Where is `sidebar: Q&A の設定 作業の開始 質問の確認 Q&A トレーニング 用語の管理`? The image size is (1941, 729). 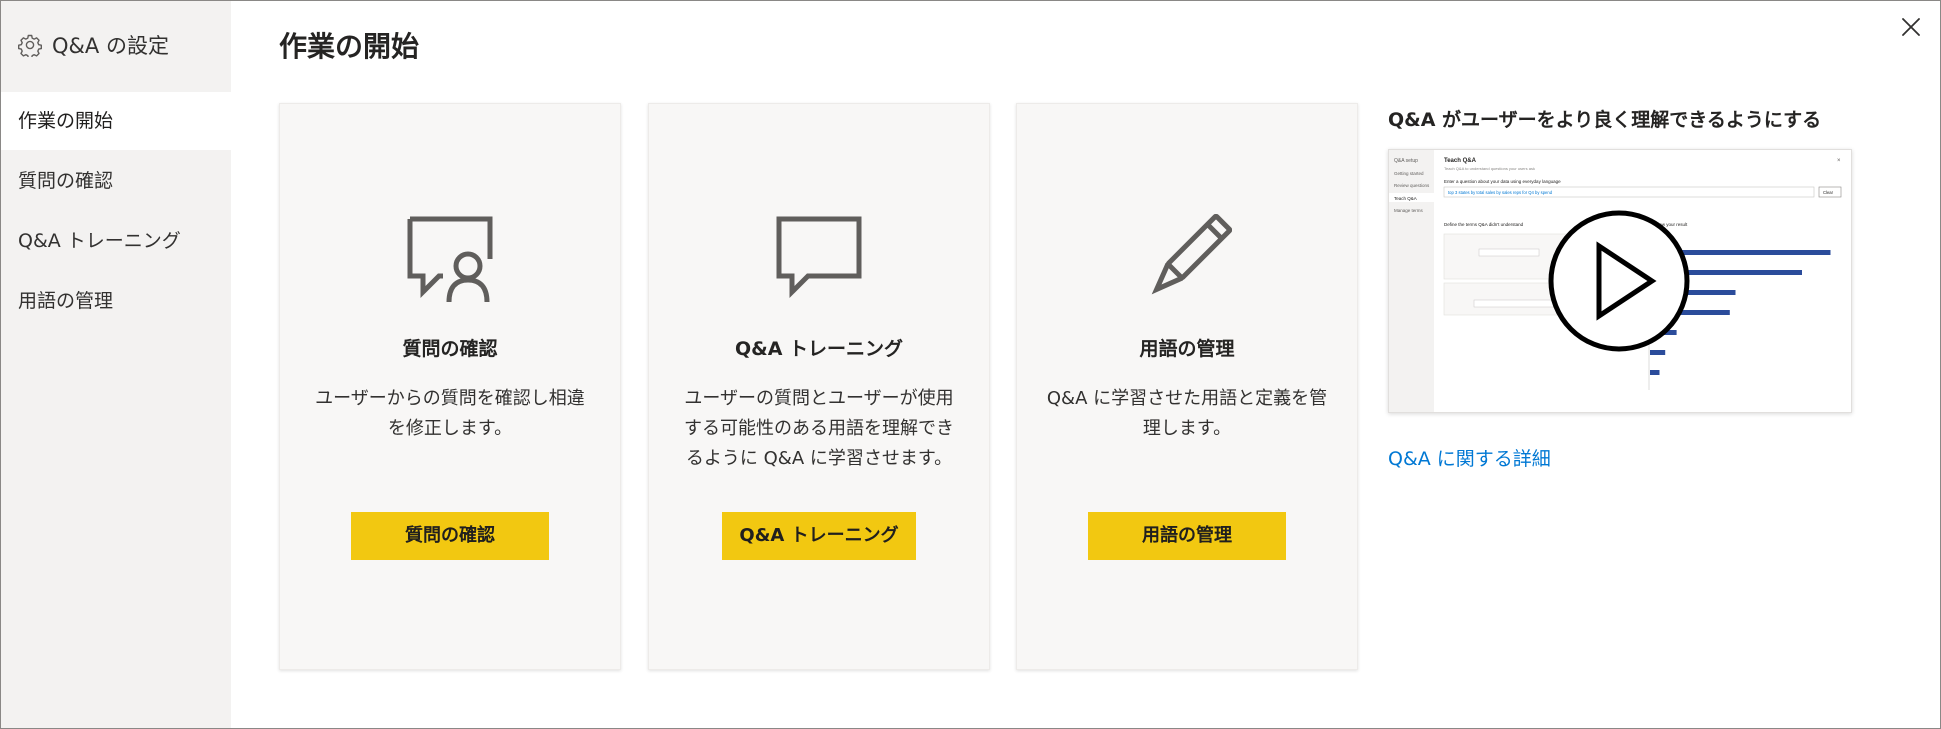
sidebar: Q&A の設定 作業の開始 質問の確認 Q&A トレーニング 用語の管理 is located at coordinates (116, 364).